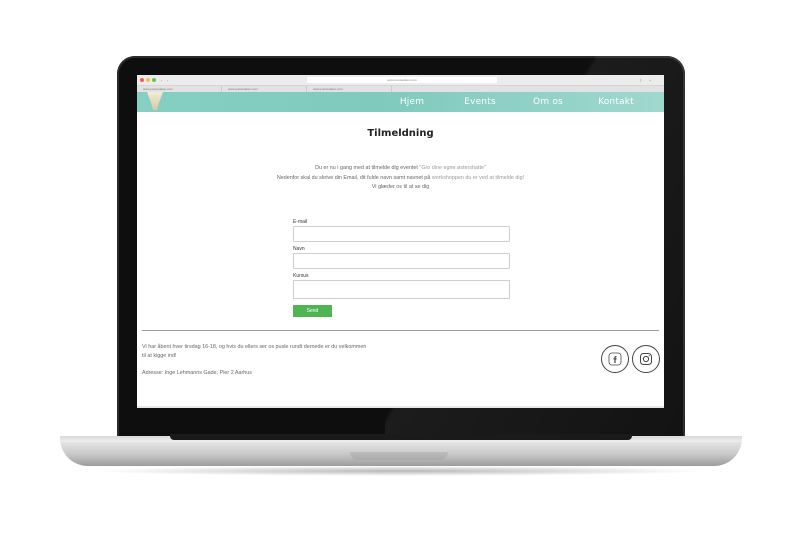  I want to click on signup-form: E-mail Navn Kursus Send, so click(402, 267).